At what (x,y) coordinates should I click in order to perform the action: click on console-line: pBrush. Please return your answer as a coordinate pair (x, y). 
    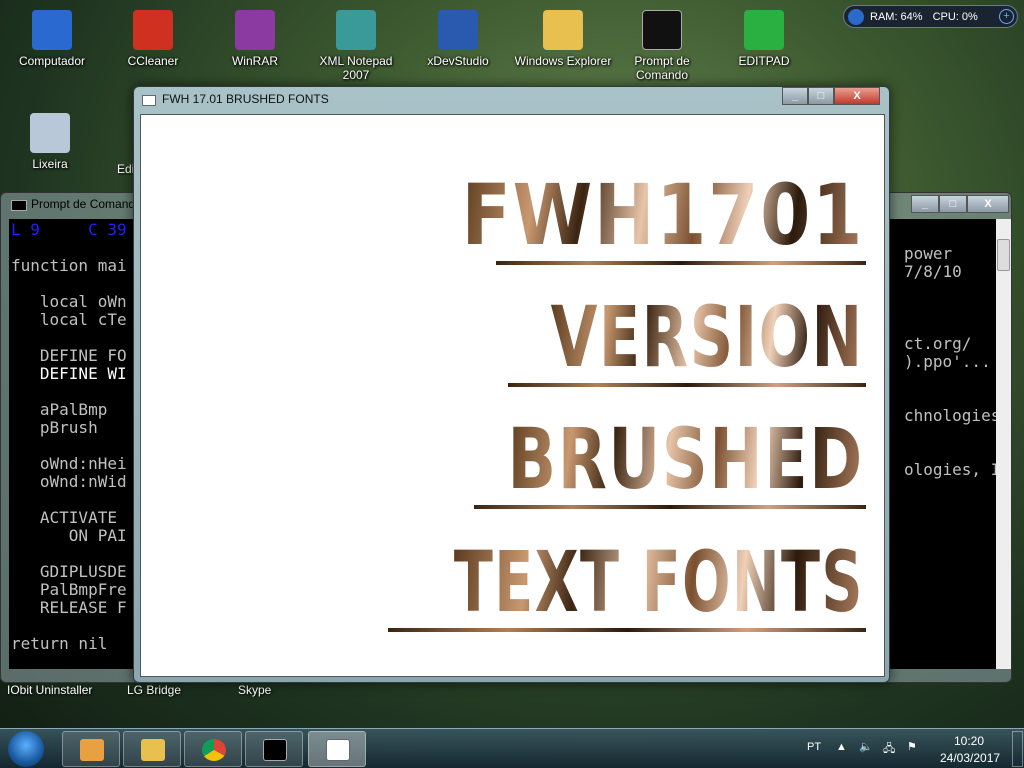
    Looking at the image, I should click on (54, 427).